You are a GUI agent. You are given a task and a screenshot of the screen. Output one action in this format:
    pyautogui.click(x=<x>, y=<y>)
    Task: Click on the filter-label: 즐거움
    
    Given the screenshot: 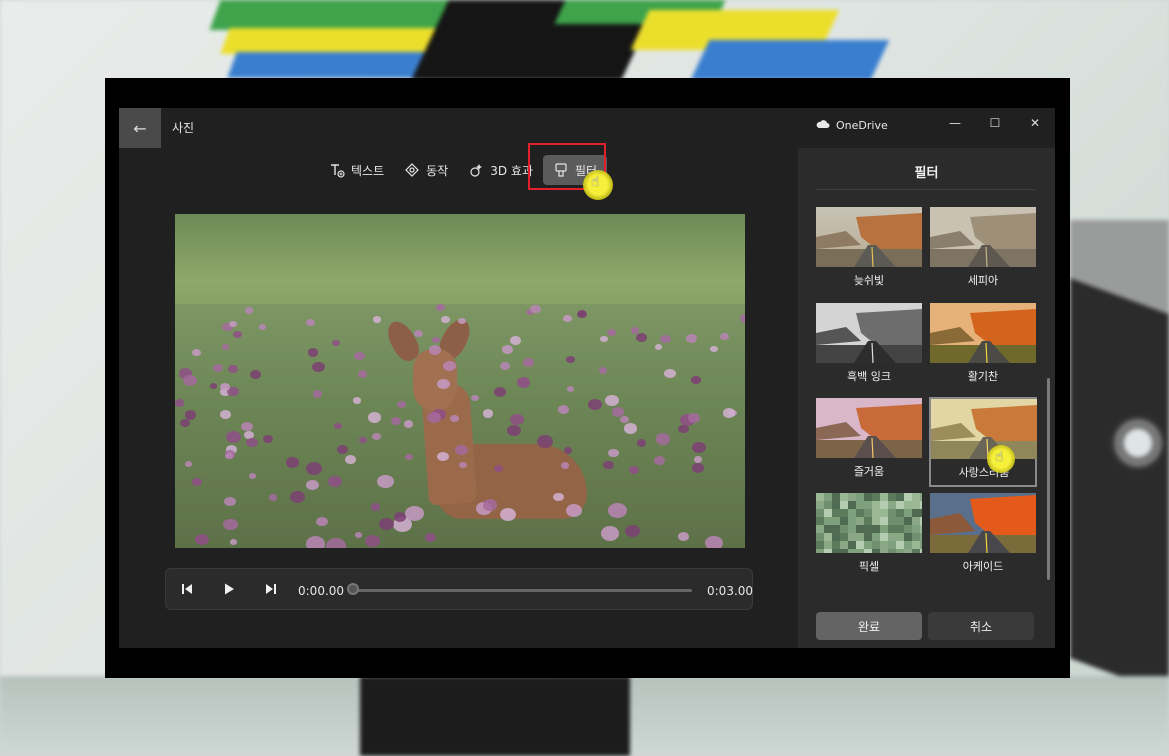 What is the action you would take?
    pyautogui.click(x=869, y=471)
    